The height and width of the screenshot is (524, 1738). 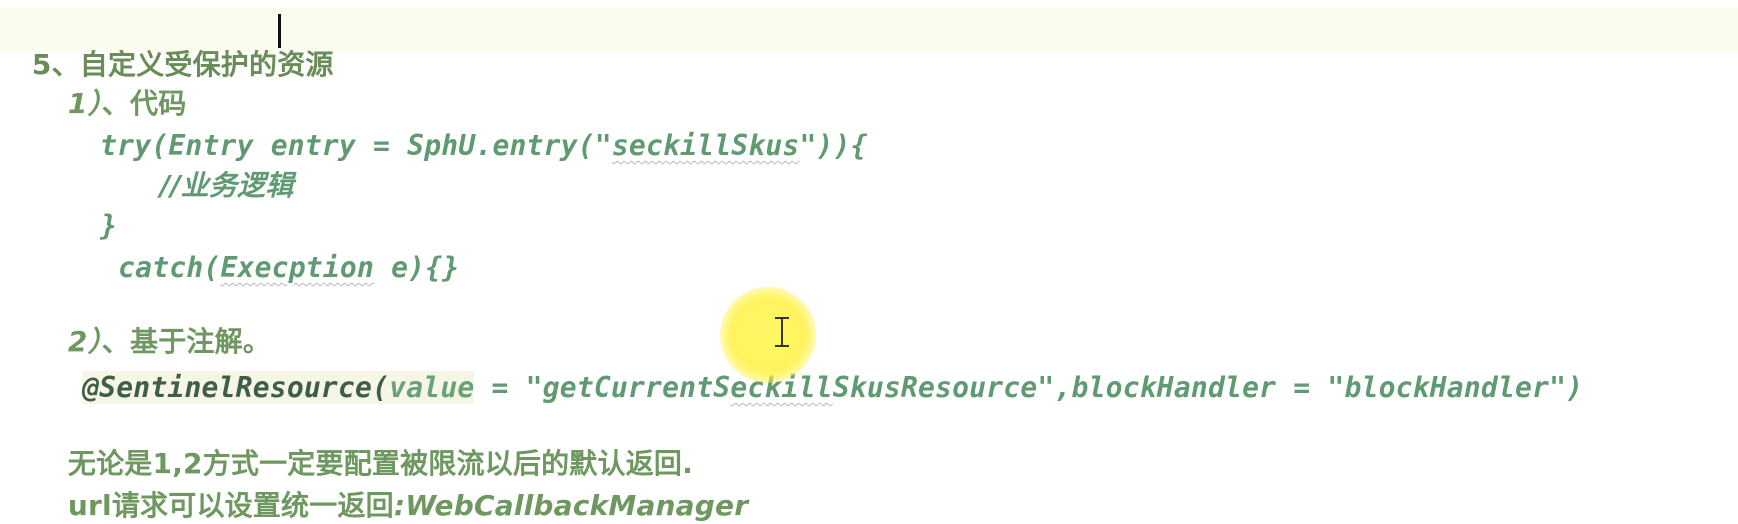 What do you see at coordinates (833, 145) in the screenshot?
I see `code-try-suffix: ")){` at bounding box center [833, 145].